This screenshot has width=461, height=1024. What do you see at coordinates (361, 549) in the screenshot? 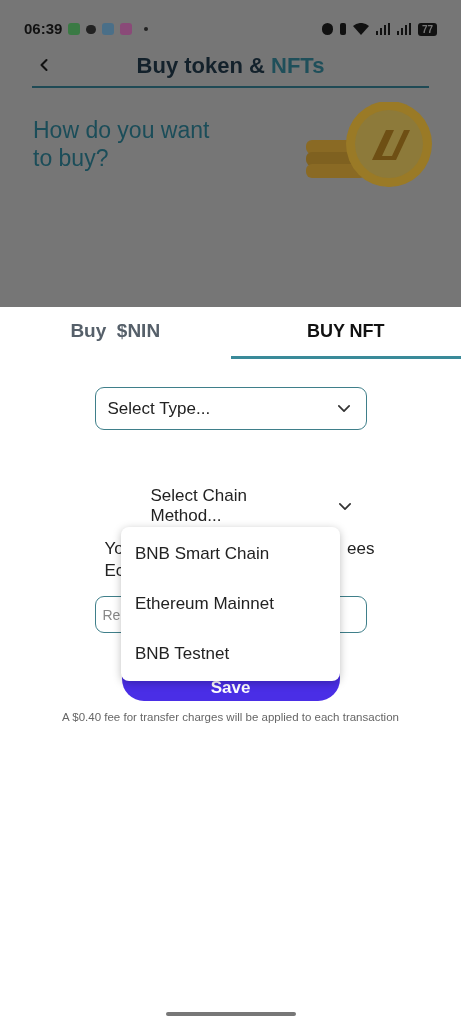
I see `info-text: ees` at bounding box center [361, 549].